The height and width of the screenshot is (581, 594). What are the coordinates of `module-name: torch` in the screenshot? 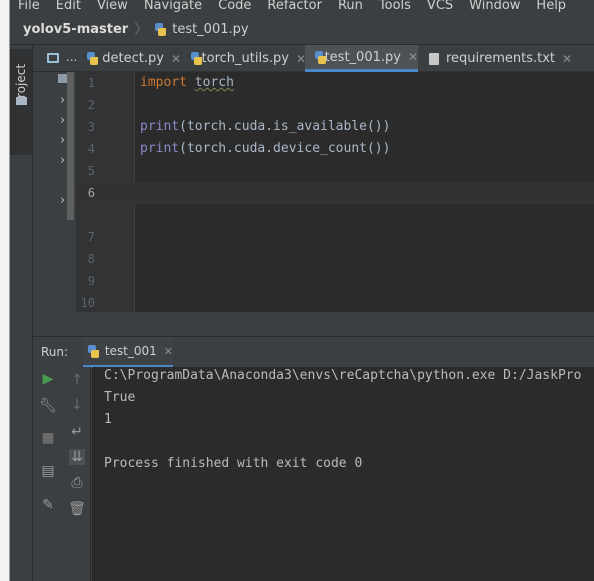 It's located at (214, 82).